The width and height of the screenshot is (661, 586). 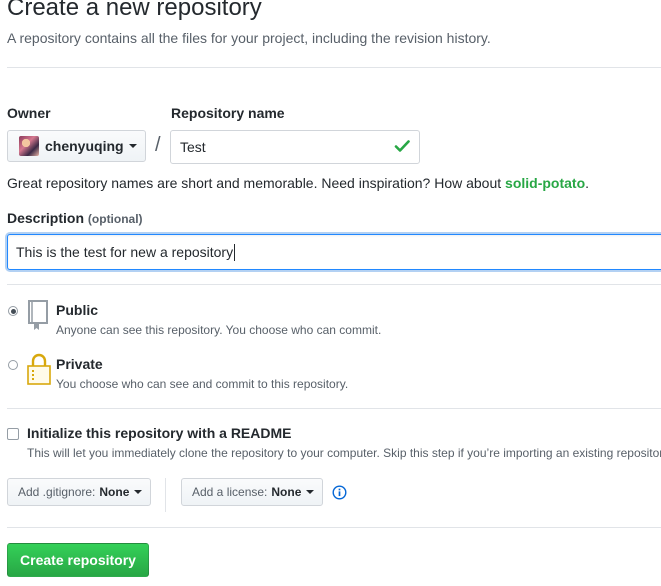 What do you see at coordinates (228, 113) in the screenshot?
I see `repo-name-label: Repository name` at bounding box center [228, 113].